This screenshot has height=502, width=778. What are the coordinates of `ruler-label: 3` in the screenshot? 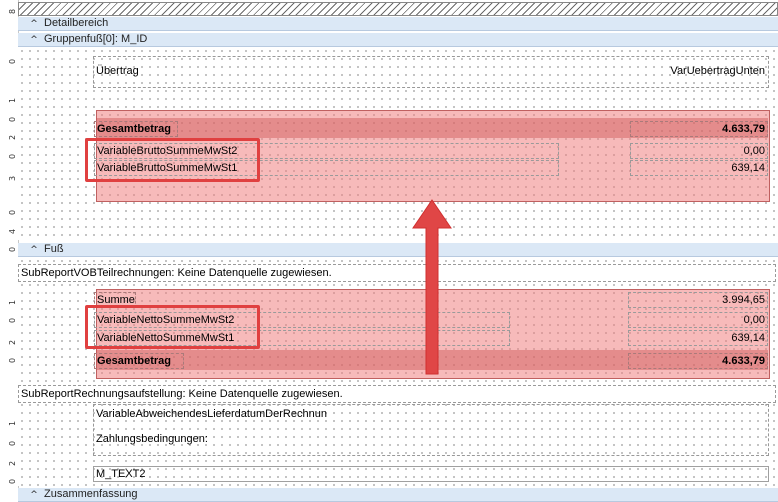 It's located at (12, 178).